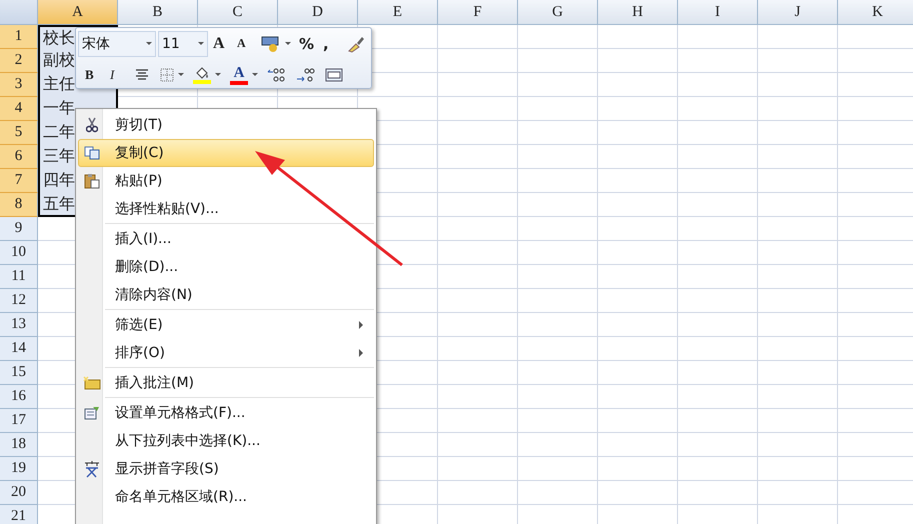 This screenshot has width=913, height=524. I want to click on row-header: 16, so click(19, 397).